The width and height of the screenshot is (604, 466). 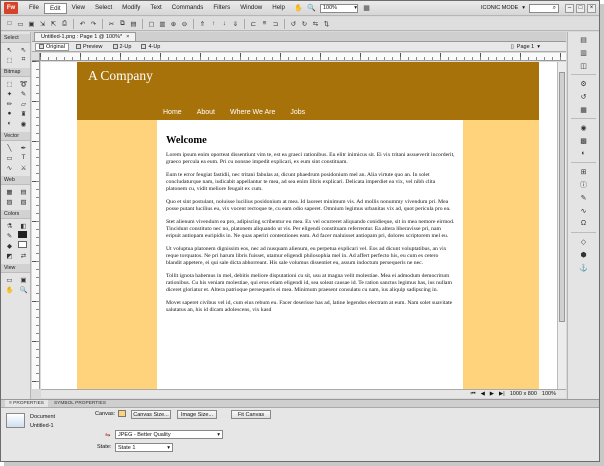 What do you see at coordinates (9, 245) in the screenshot?
I see `fill-color-icon: ◆` at bounding box center [9, 245].